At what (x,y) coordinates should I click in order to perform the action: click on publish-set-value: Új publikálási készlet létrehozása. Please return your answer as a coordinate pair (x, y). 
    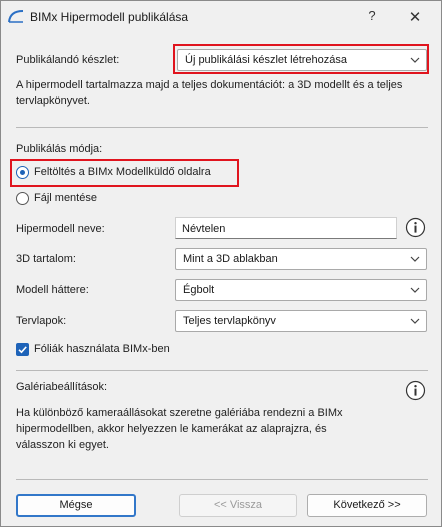
    Looking at the image, I should click on (266, 60).